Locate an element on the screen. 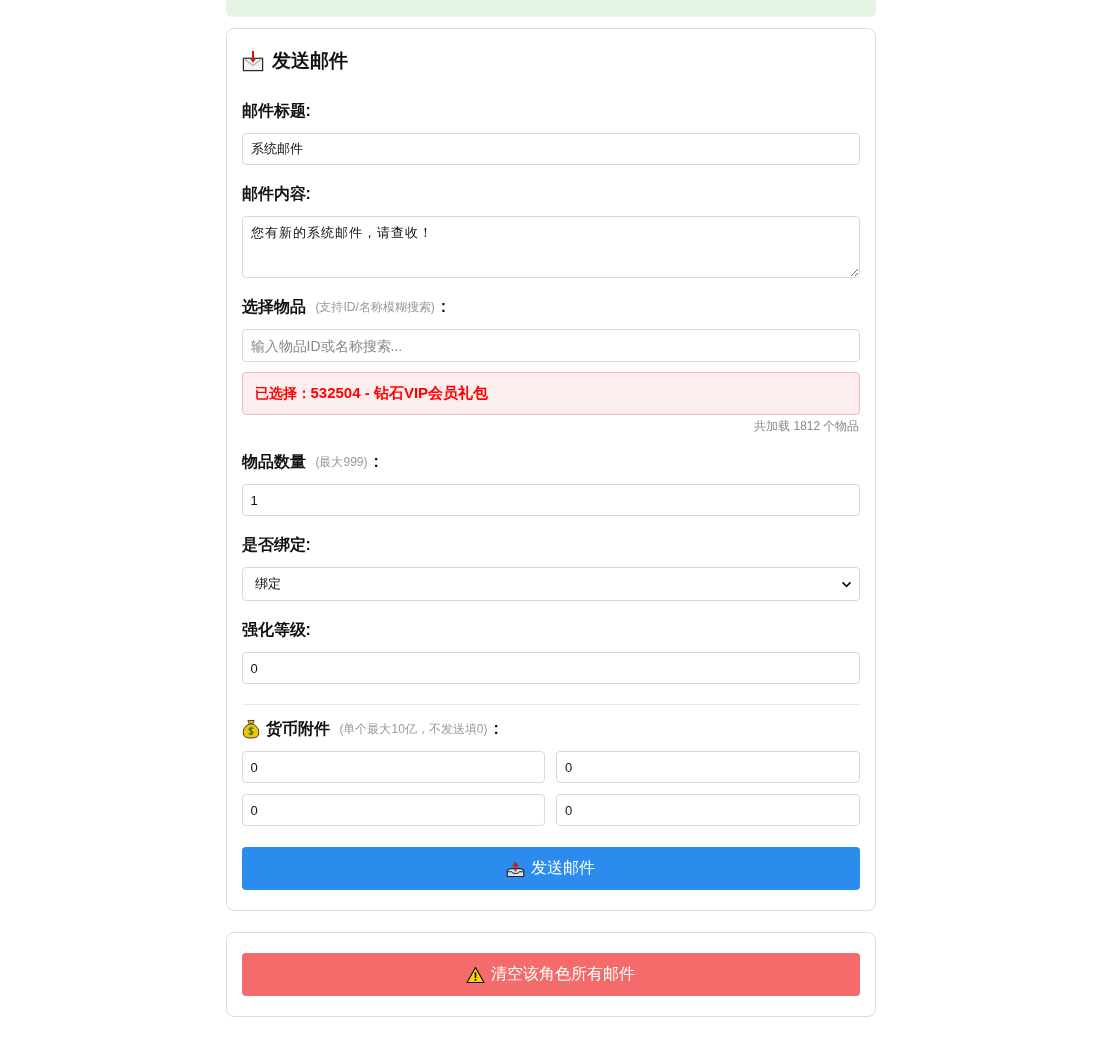  field-hint: (支持ID/名称模糊搜索) is located at coordinates (375, 307).